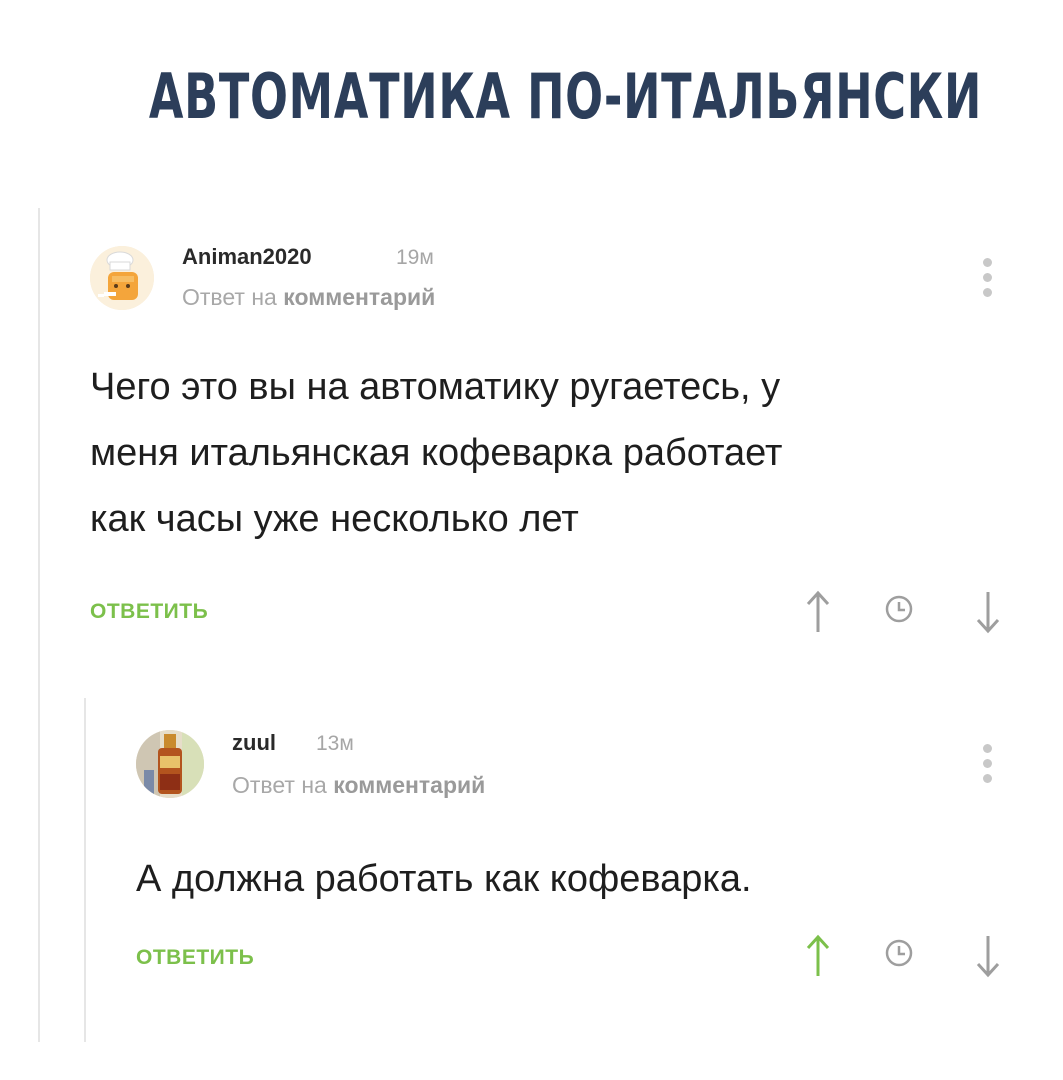 Image resolution: width=1063 pixels, height=1080 pixels. What do you see at coordinates (435, 387) in the screenshot?
I see `comment-text-line: Чего это вы на автоматику ругаетесь, у` at bounding box center [435, 387].